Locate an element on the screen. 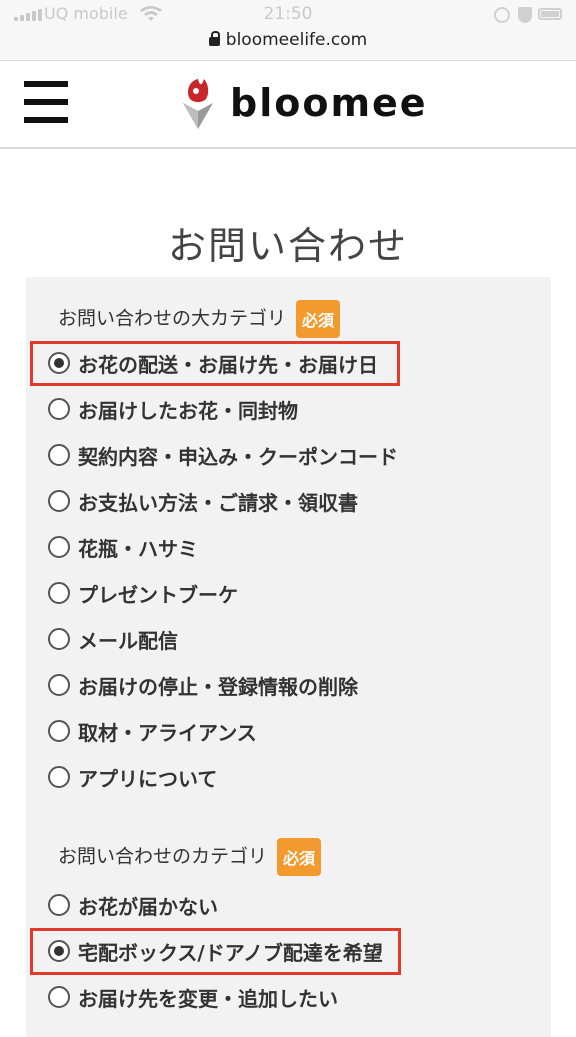 This screenshot has width=576, height=1037. major-option-9: アプリについて is located at coordinates (132, 777).